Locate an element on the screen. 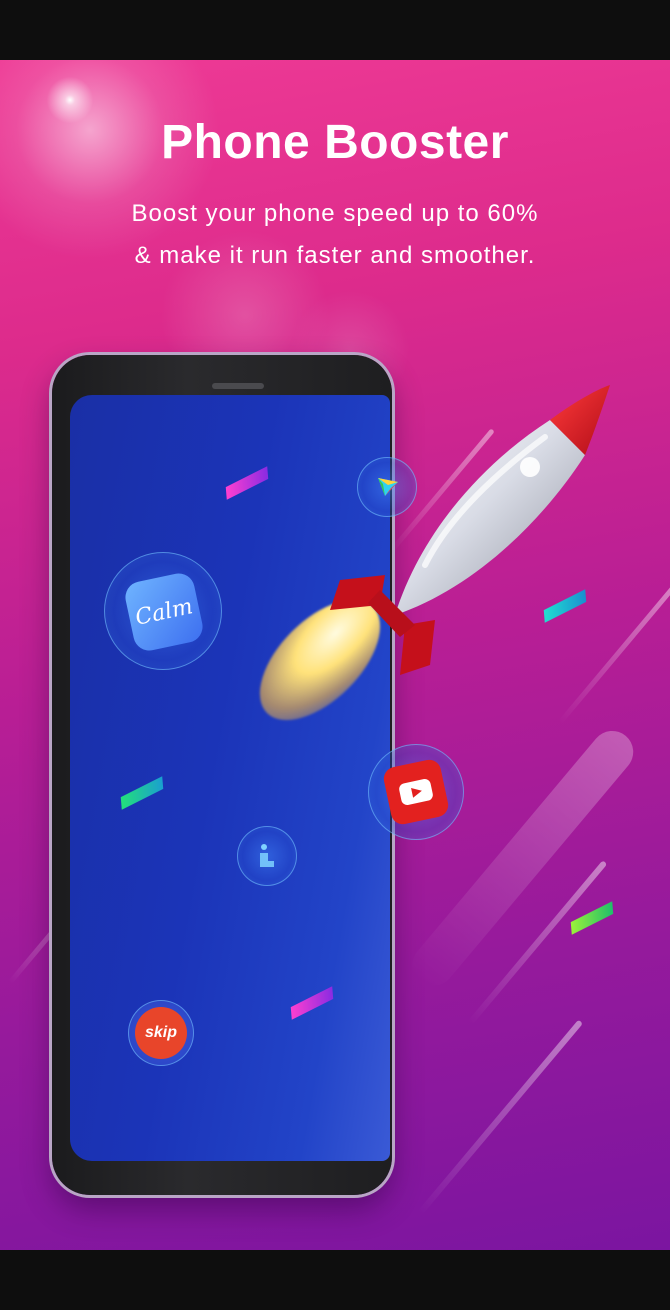  subtitle-line: & make it run faster and smoother. is located at coordinates (335, 255).